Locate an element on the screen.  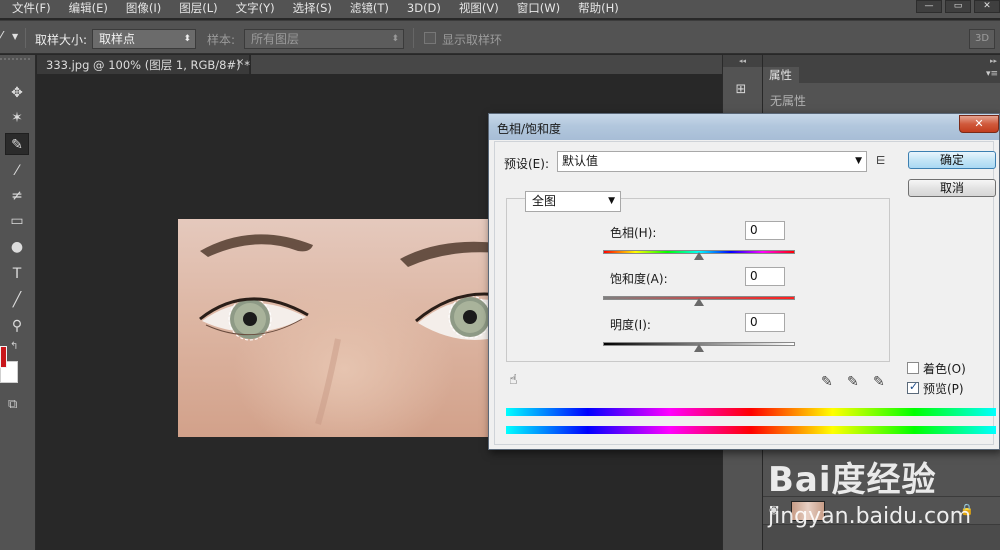
menu-type: 文字(Y) is located at coordinates (252, 9).